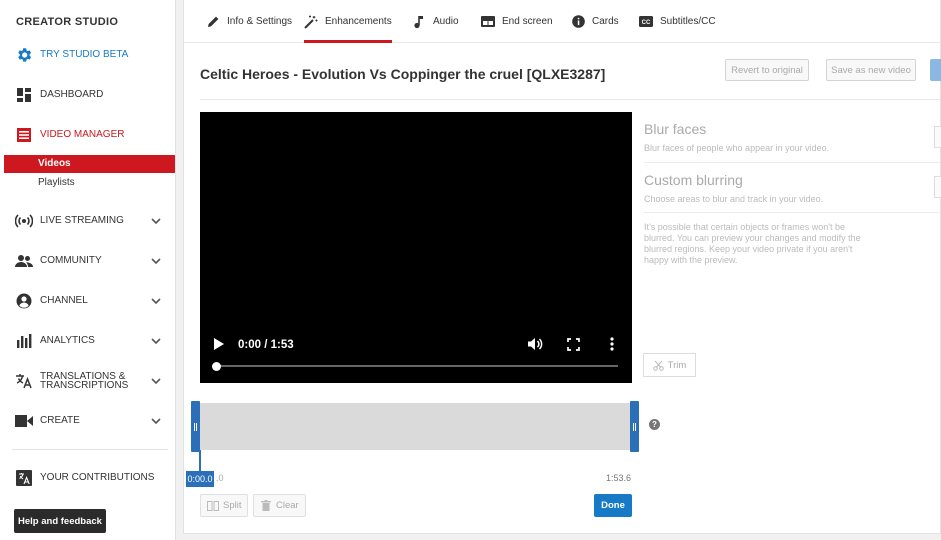 Image resolution: width=941 pixels, height=540 pixels. I want to click on sidebar-item-analytics: ANALYTICS, so click(87, 341).